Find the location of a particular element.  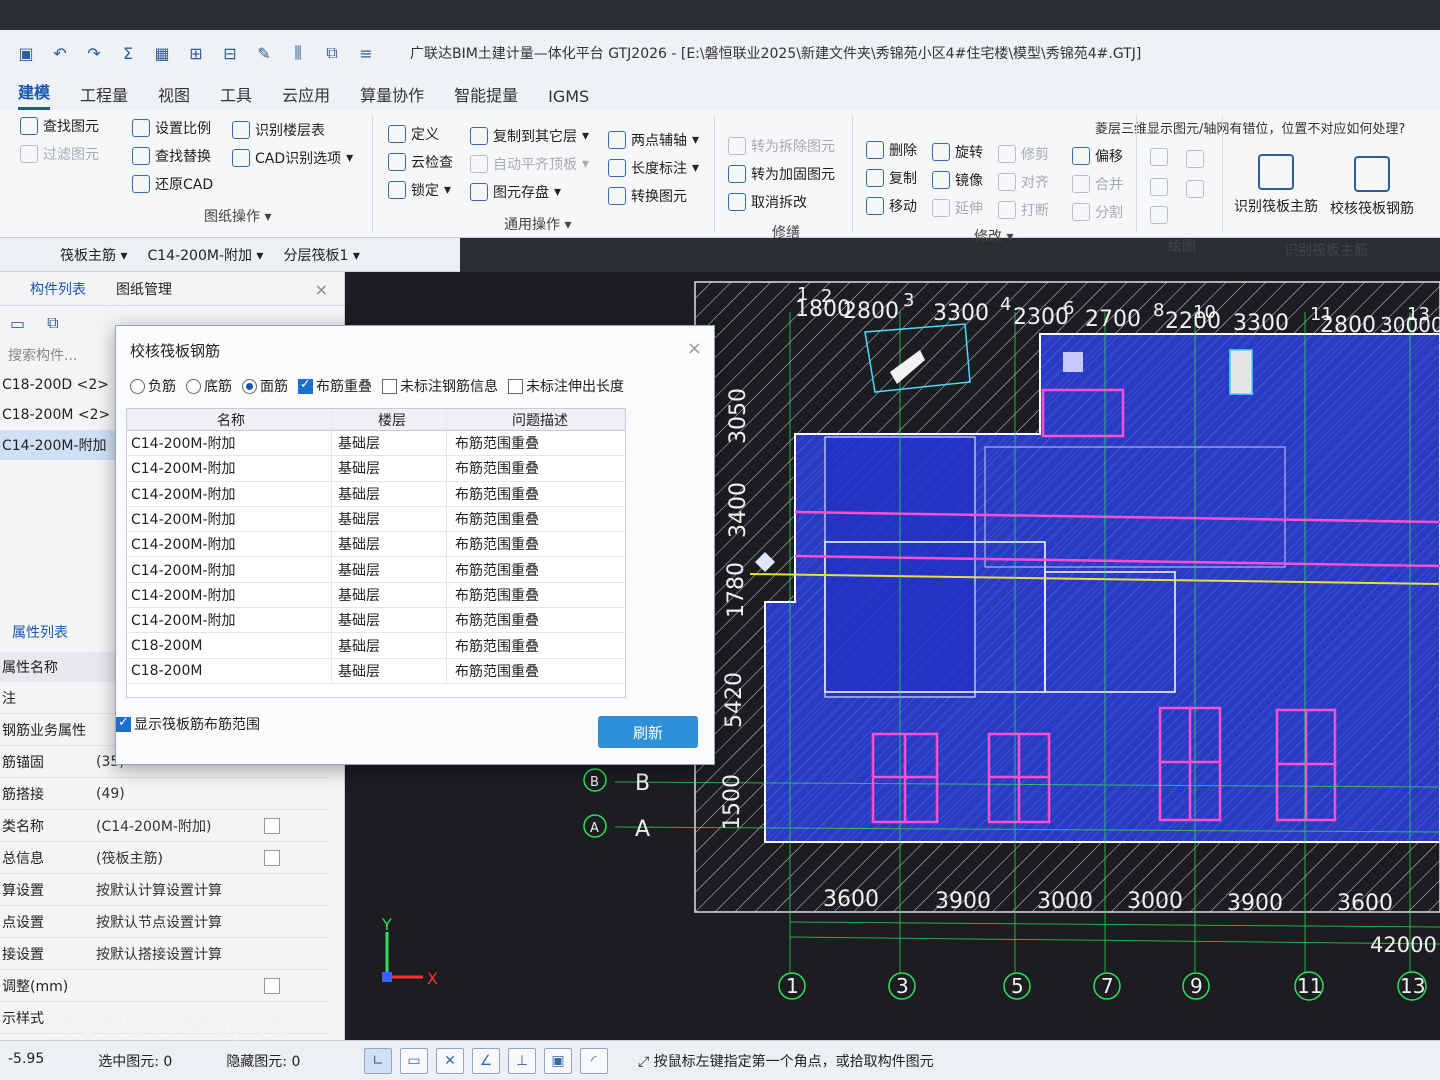

filter-element-button: 过滤图元 is located at coordinates (59, 154).